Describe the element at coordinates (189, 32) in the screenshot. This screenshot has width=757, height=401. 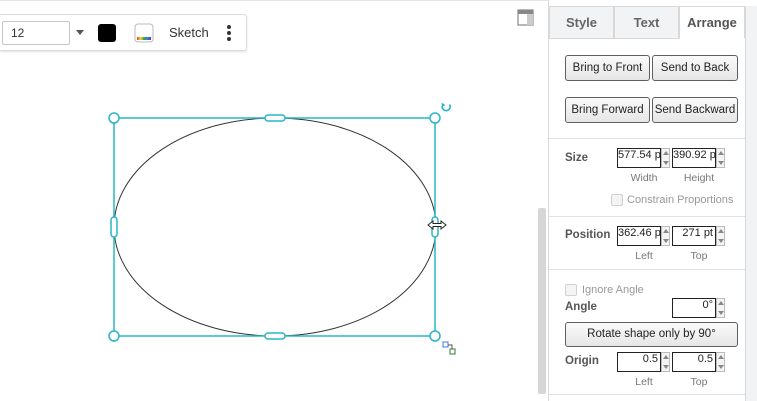
I see `sketch-toggle: Sketch` at that location.